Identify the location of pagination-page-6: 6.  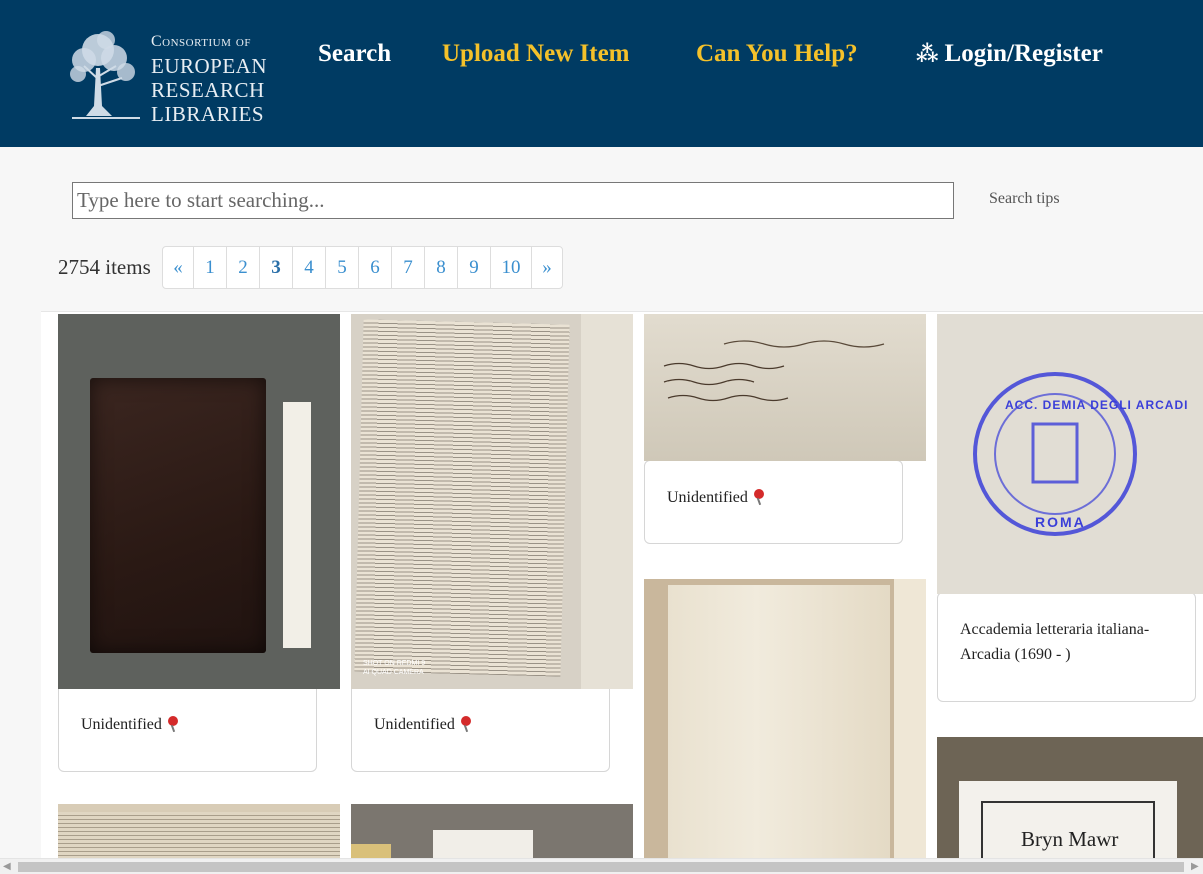
(375, 267).